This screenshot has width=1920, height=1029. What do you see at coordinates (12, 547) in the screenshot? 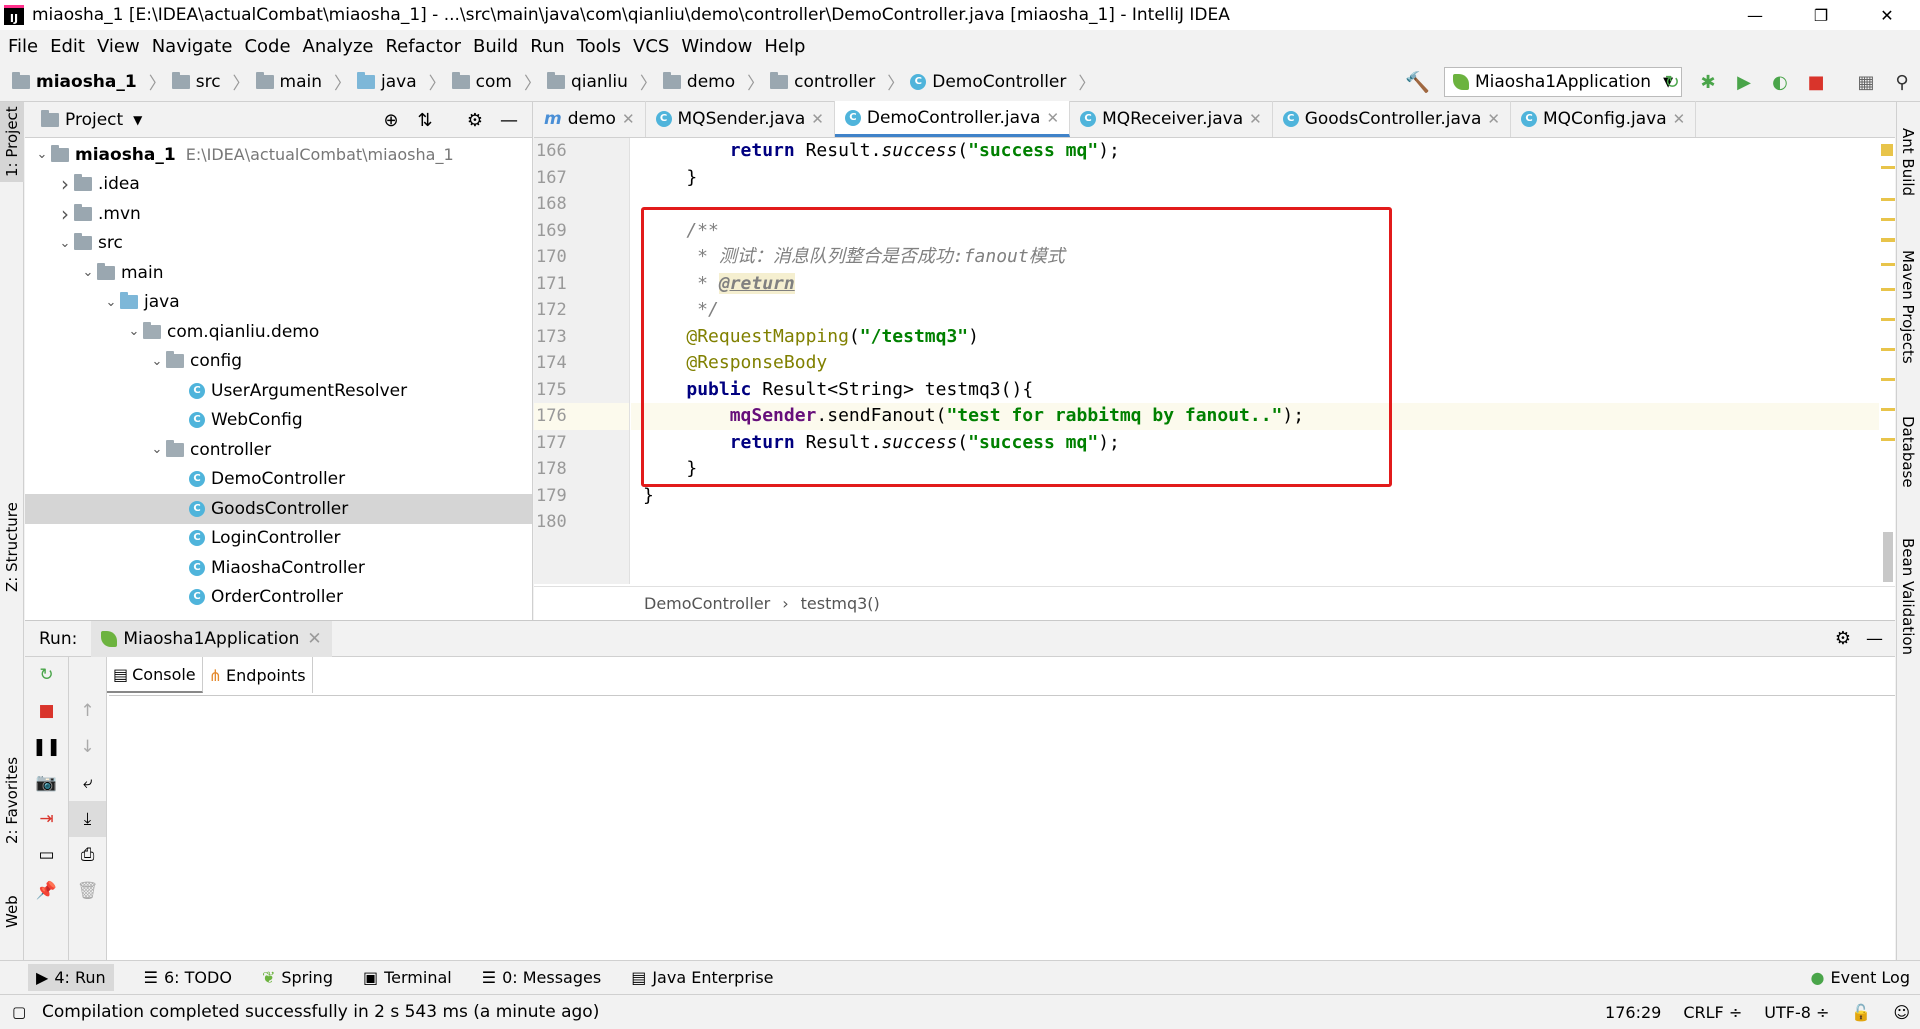
I see `tool-structure: Z: Structure` at bounding box center [12, 547].